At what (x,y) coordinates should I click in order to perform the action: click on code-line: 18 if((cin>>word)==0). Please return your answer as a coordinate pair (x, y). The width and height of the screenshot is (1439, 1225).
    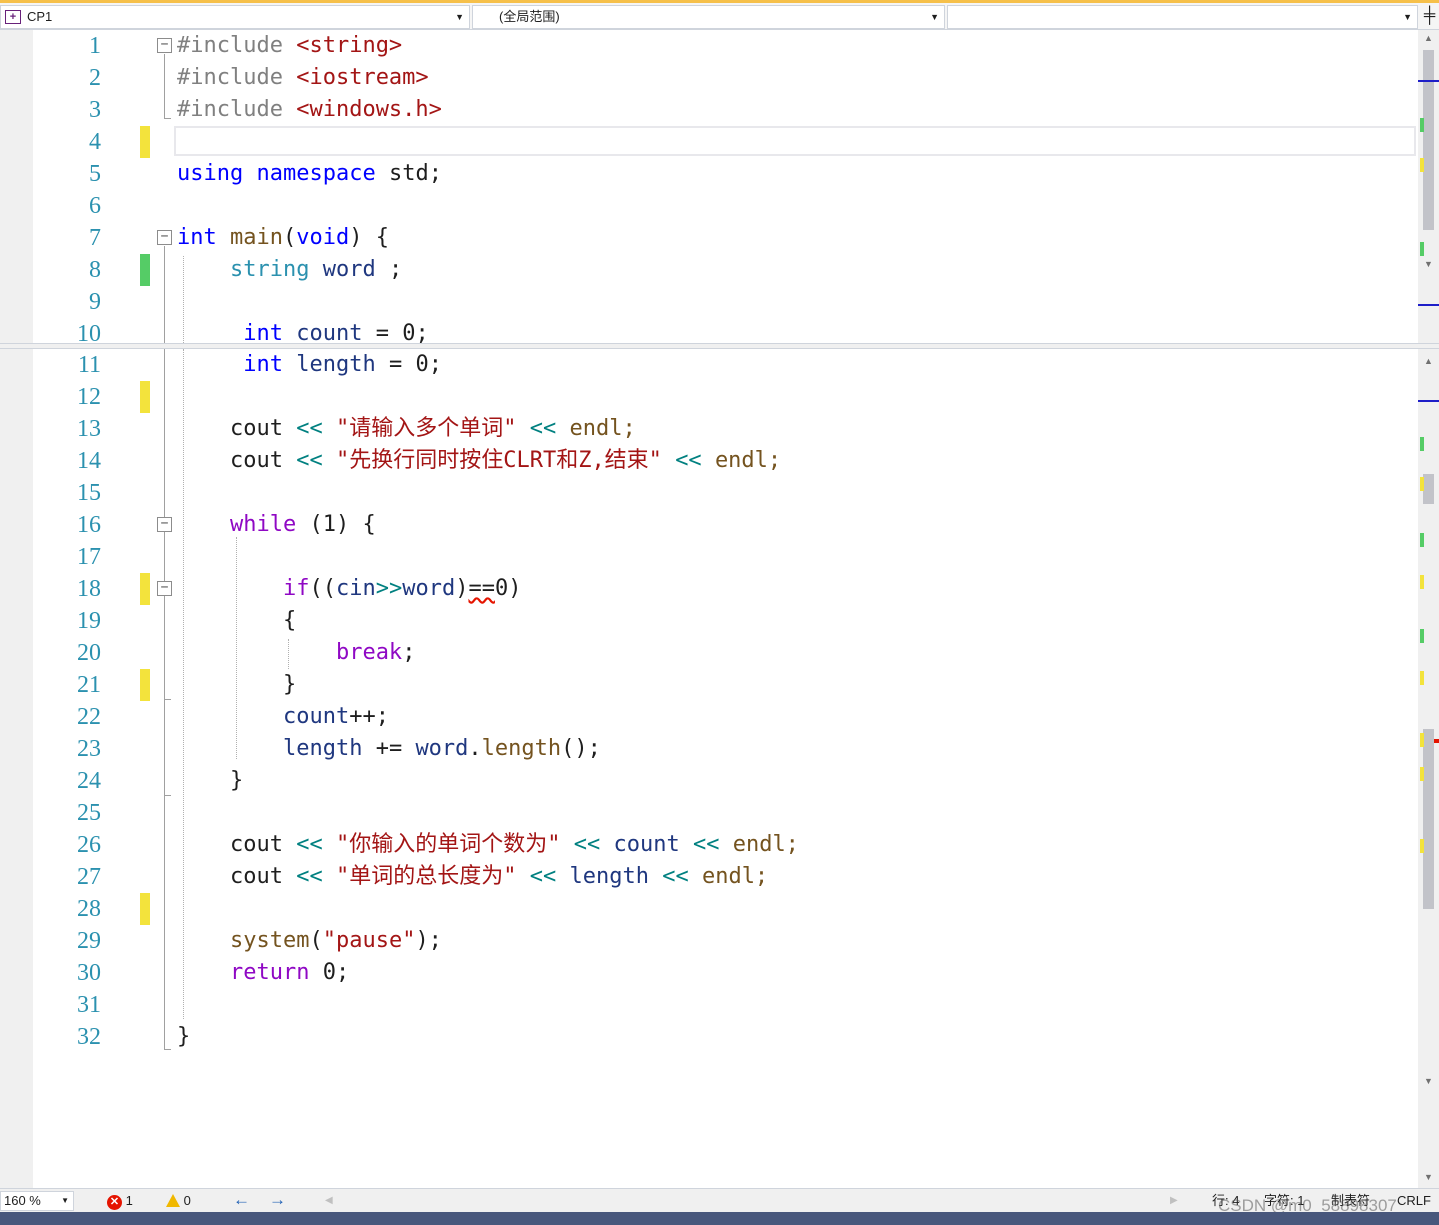
    Looking at the image, I should click on (725, 589).